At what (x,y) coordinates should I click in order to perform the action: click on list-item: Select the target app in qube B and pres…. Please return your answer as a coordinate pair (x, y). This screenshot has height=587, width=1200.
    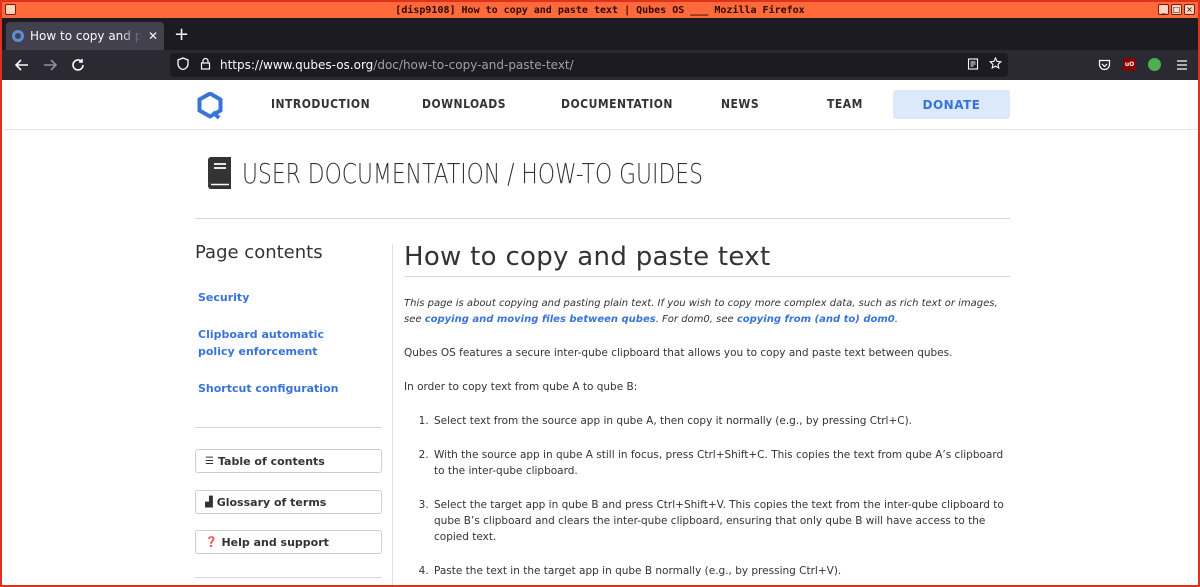
    Looking at the image, I should click on (721, 521).